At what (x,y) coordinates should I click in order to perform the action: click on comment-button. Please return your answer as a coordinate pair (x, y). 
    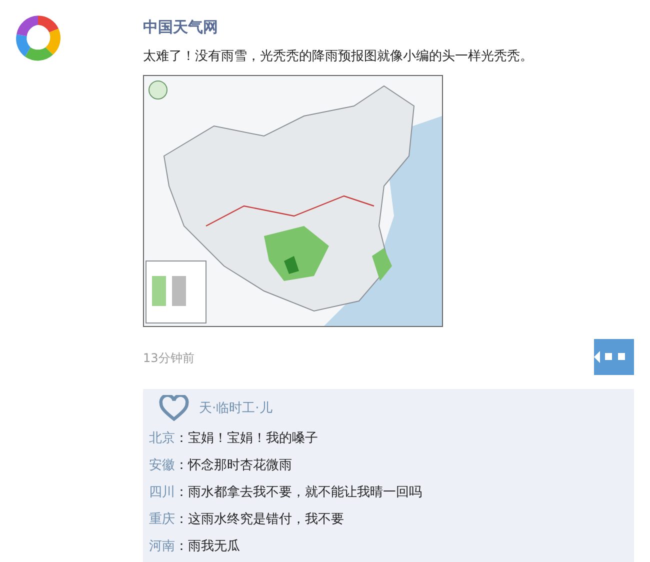
    Looking at the image, I should click on (614, 357).